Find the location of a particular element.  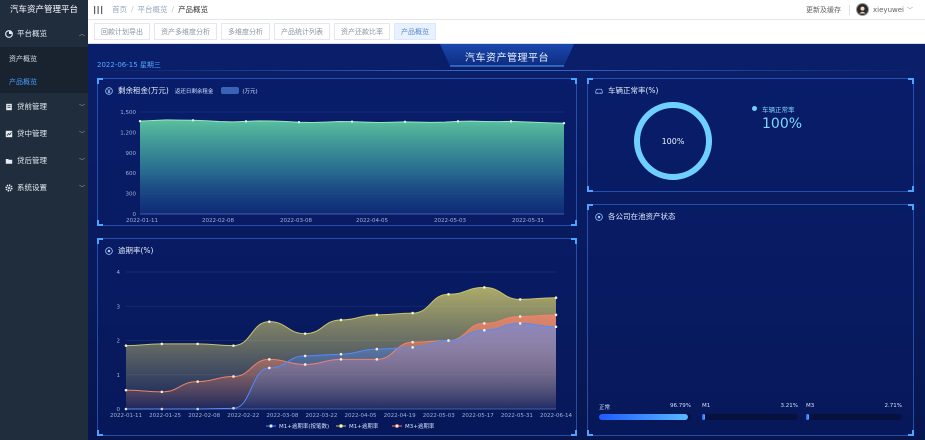

avatar is located at coordinates (863, 9).